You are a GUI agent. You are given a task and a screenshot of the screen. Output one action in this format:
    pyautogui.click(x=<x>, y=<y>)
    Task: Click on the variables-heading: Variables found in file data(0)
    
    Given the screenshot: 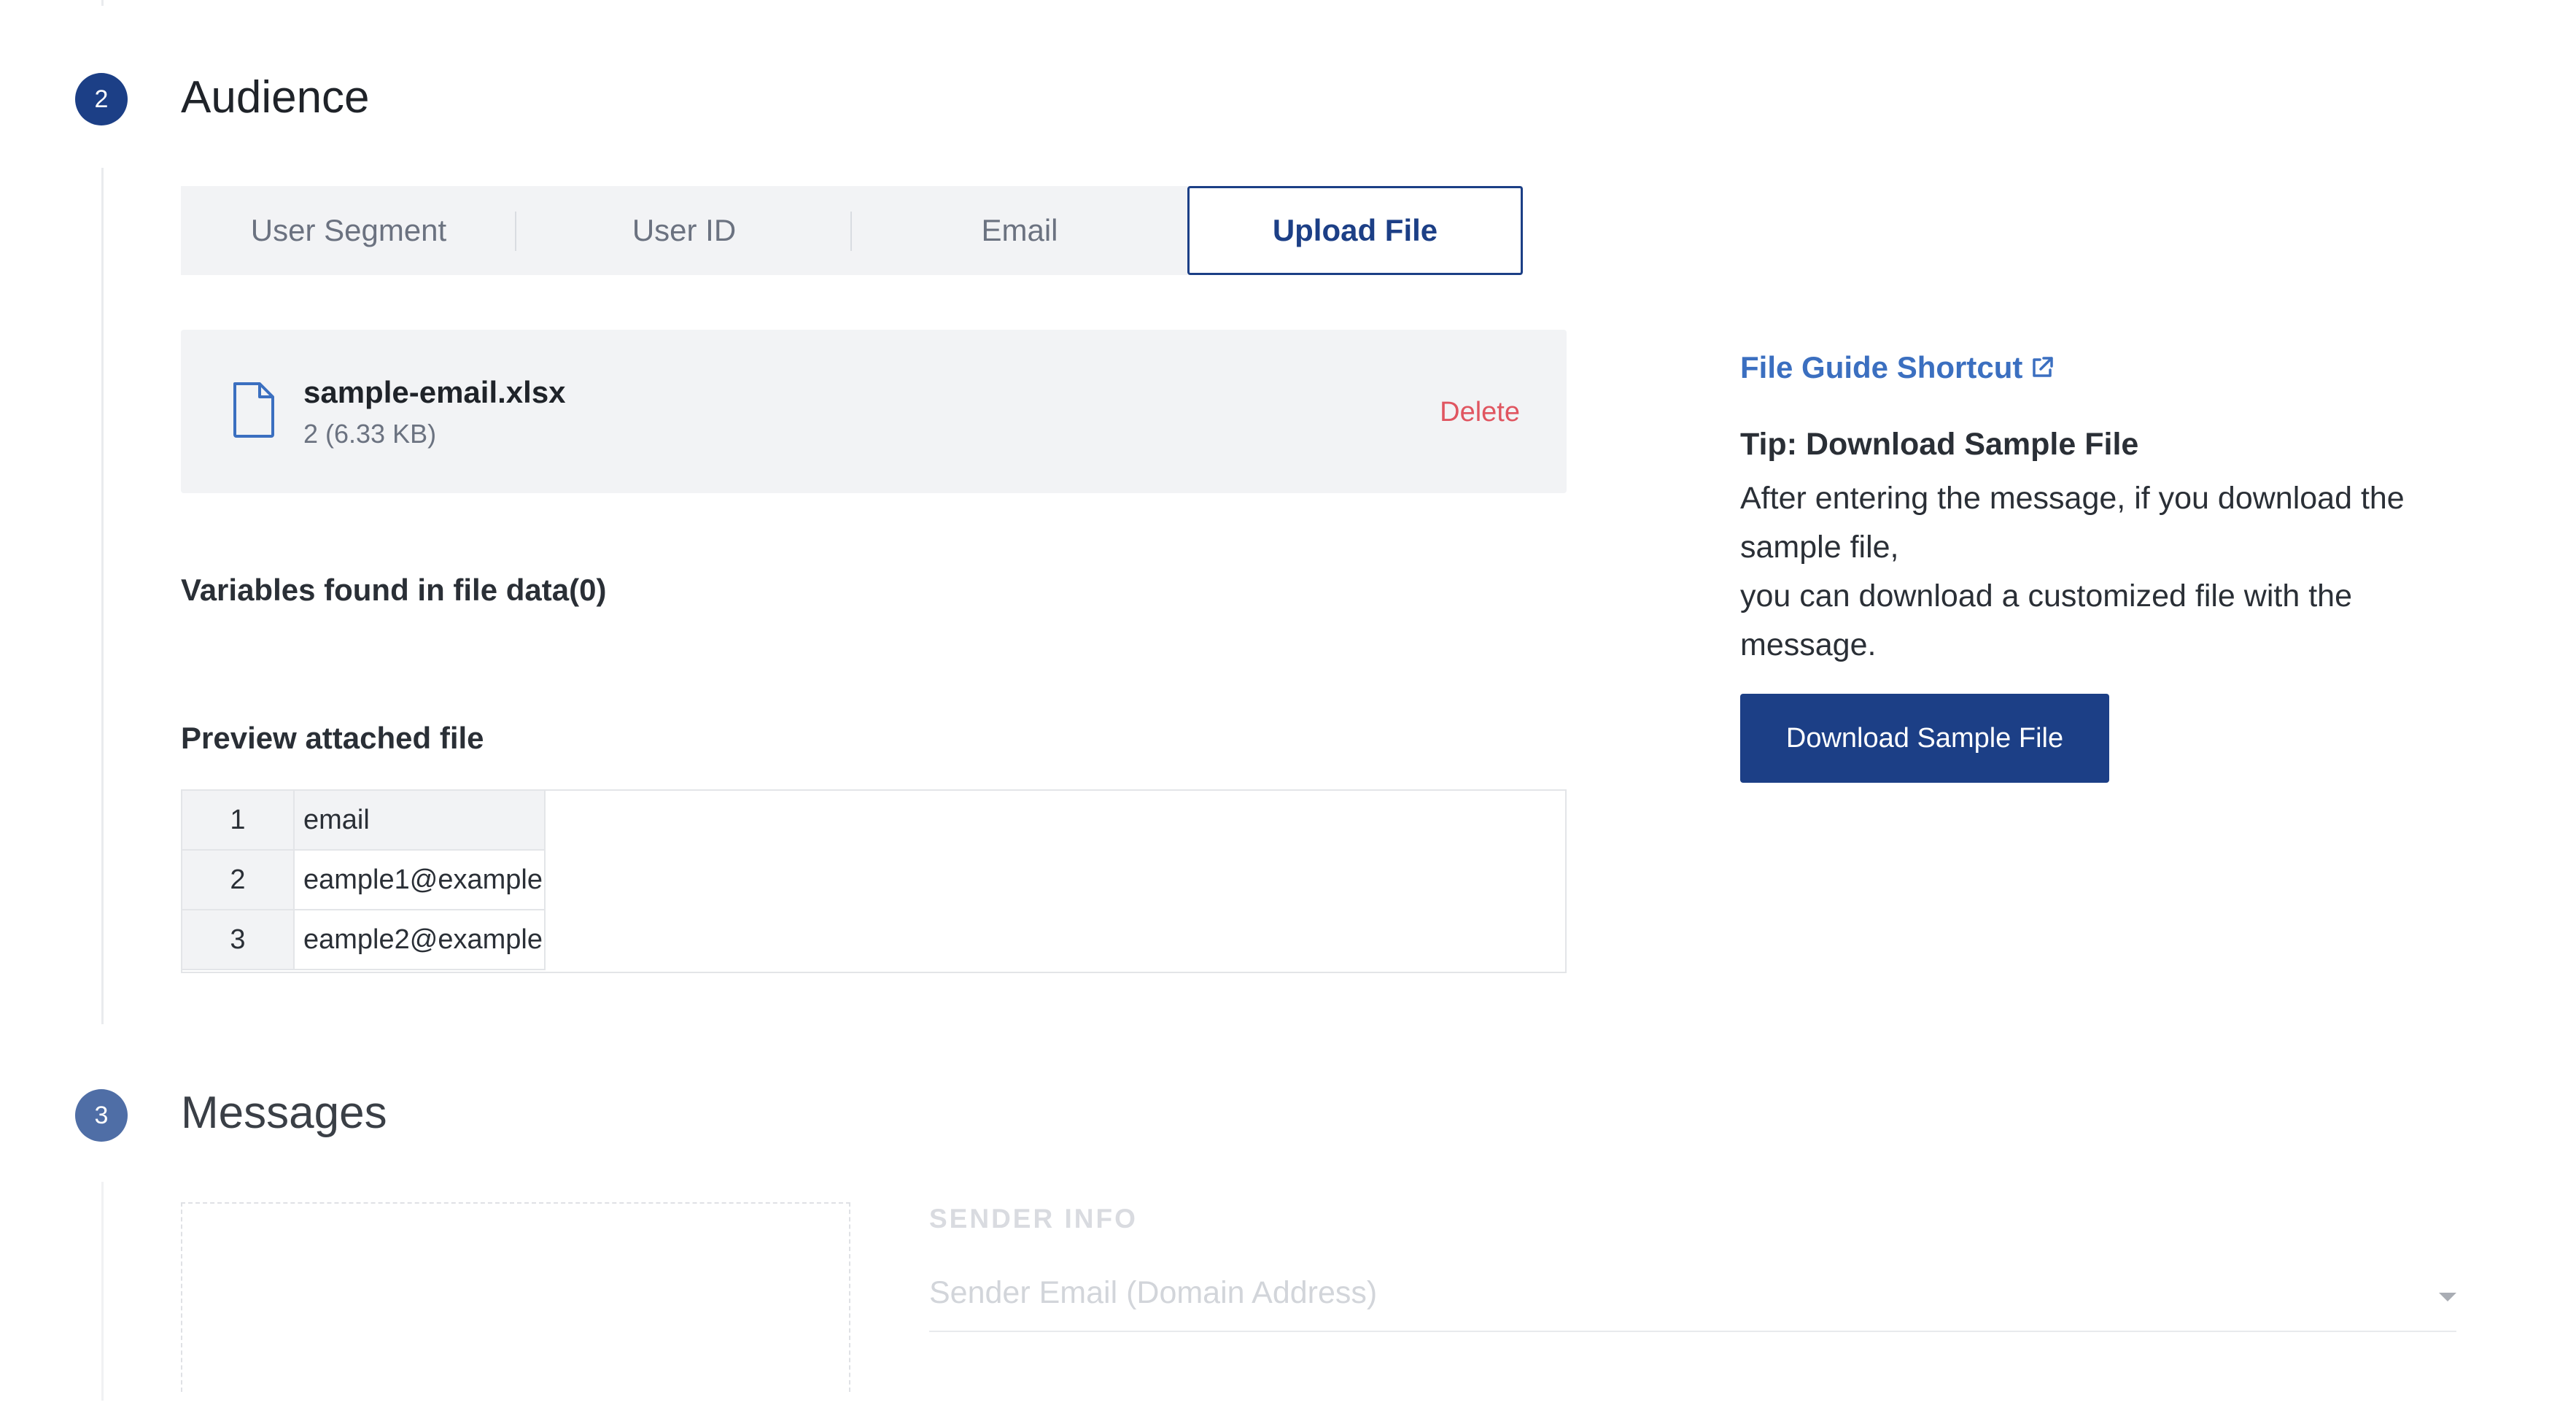 What is the action you would take?
    pyautogui.click(x=394, y=590)
    